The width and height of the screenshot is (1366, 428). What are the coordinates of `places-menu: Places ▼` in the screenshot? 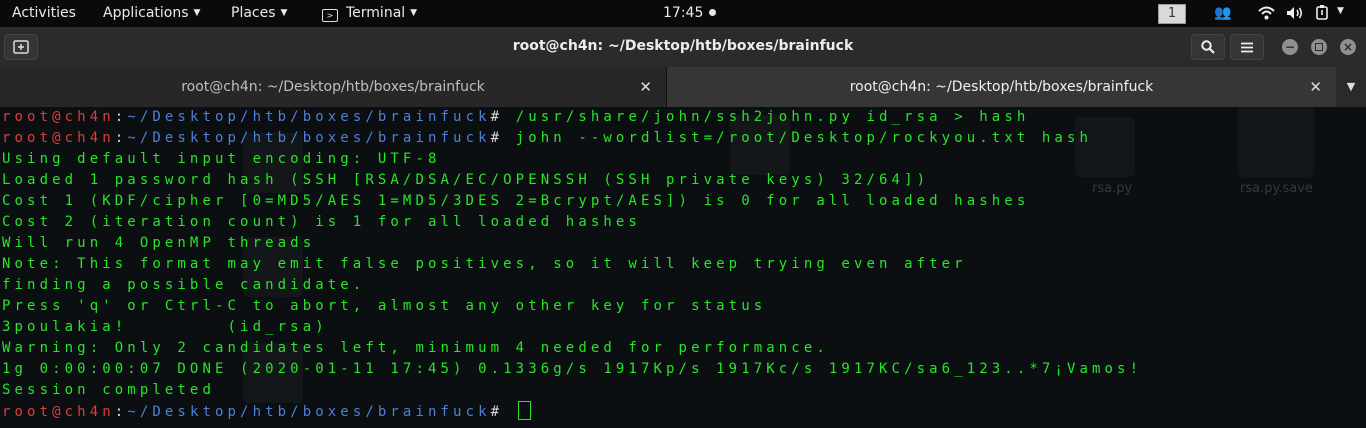 It's located at (259, 13).